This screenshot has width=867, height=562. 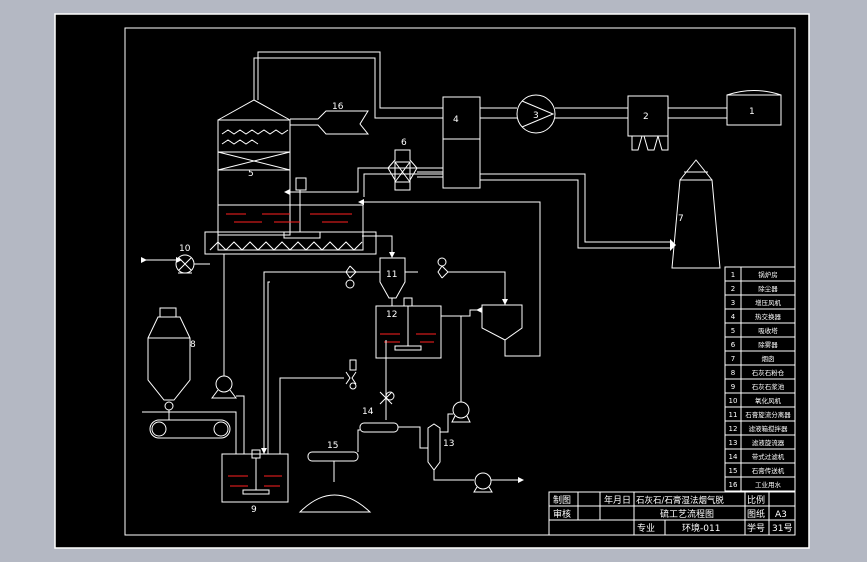 I want to click on label-5: 5, so click(x=251, y=174).